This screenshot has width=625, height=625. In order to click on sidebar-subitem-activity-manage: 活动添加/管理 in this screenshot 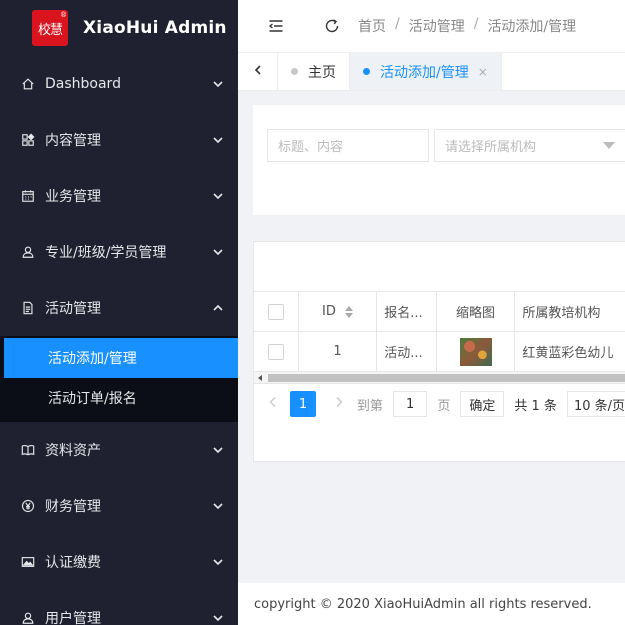, I will do `click(121, 358)`.